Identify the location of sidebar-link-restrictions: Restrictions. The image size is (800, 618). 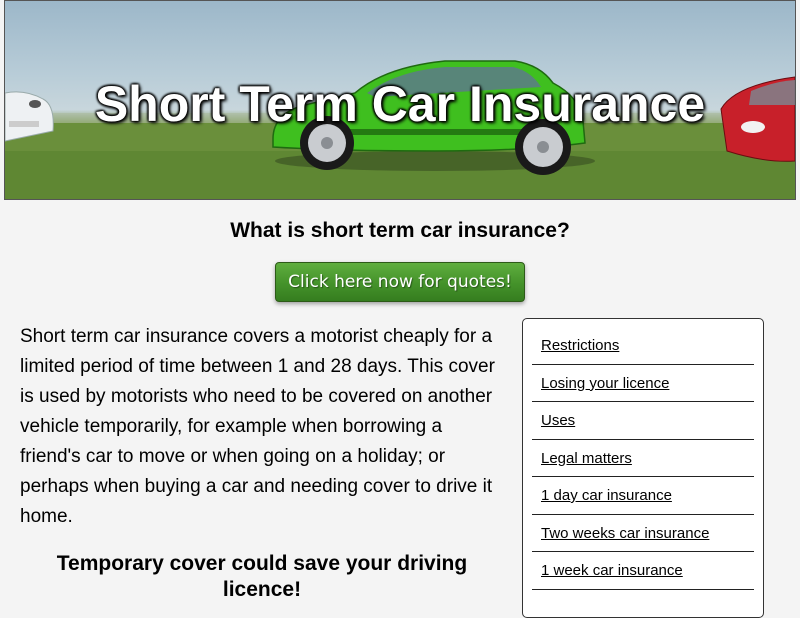
(580, 345).